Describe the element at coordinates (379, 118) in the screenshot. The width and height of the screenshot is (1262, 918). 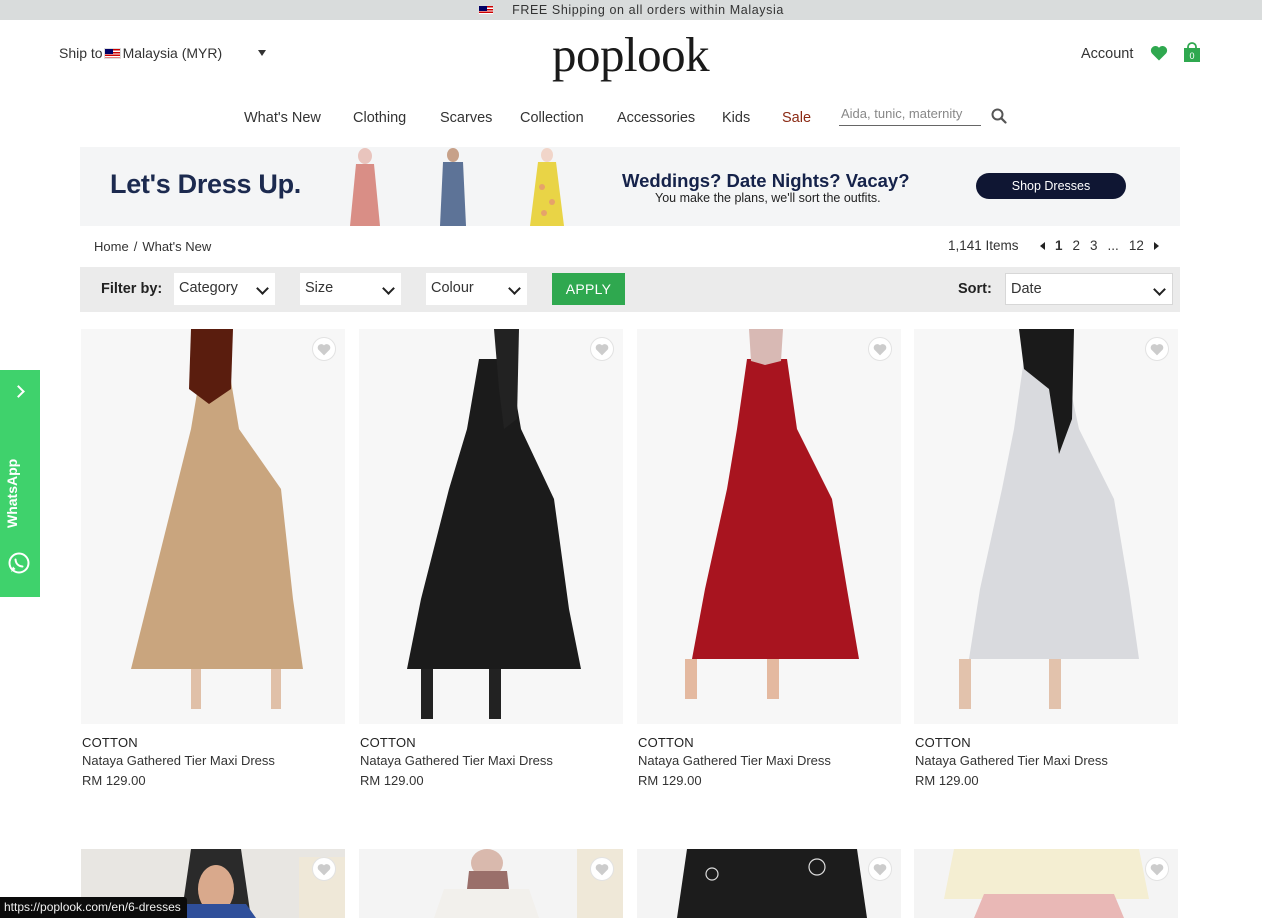
I see `nav-clothing: Clothing` at that location.